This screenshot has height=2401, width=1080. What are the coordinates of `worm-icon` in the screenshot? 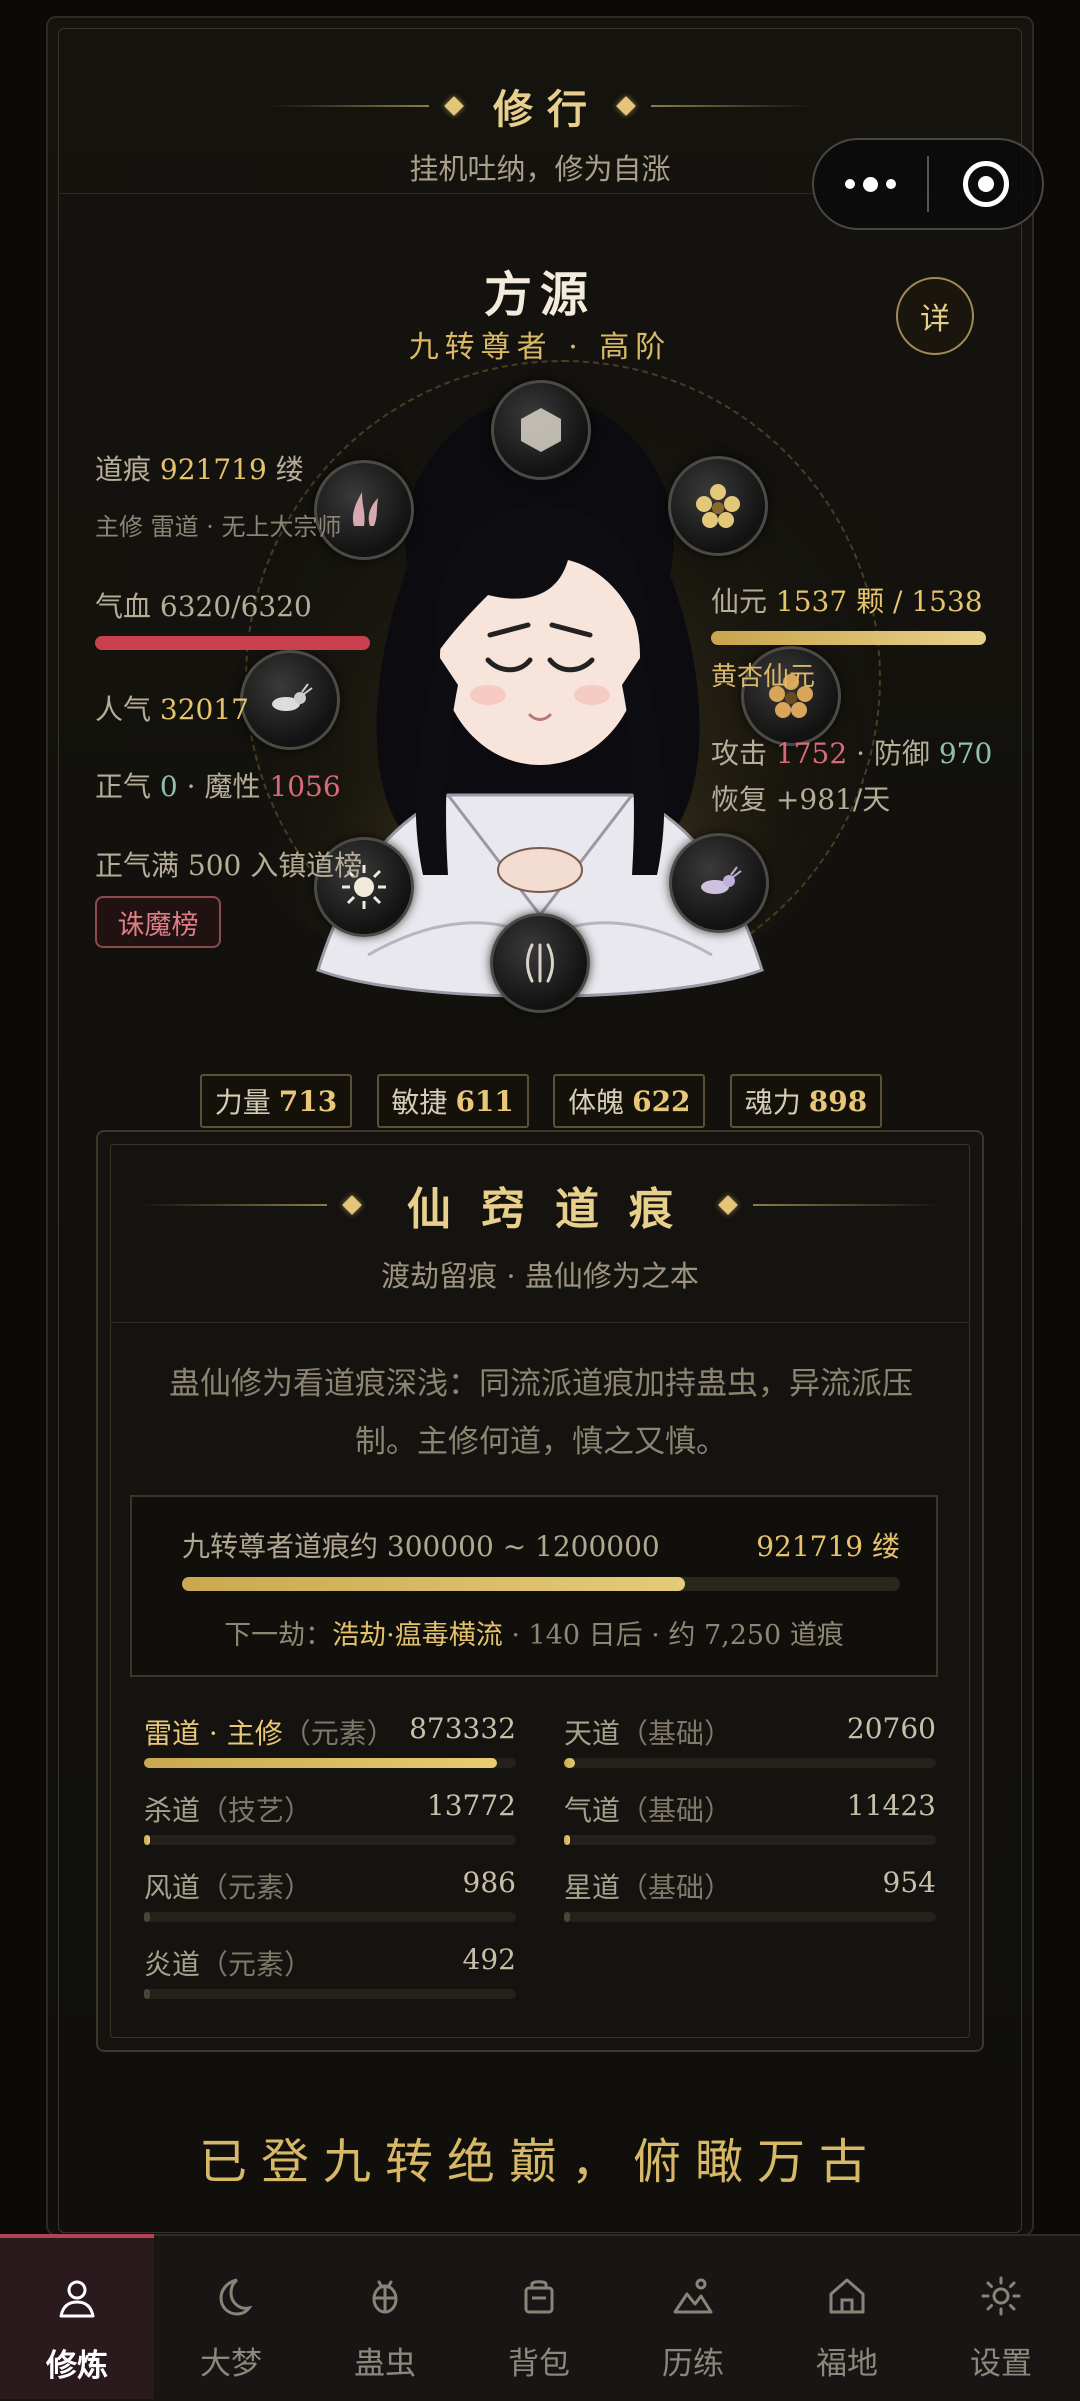 It's located at (721, 880).